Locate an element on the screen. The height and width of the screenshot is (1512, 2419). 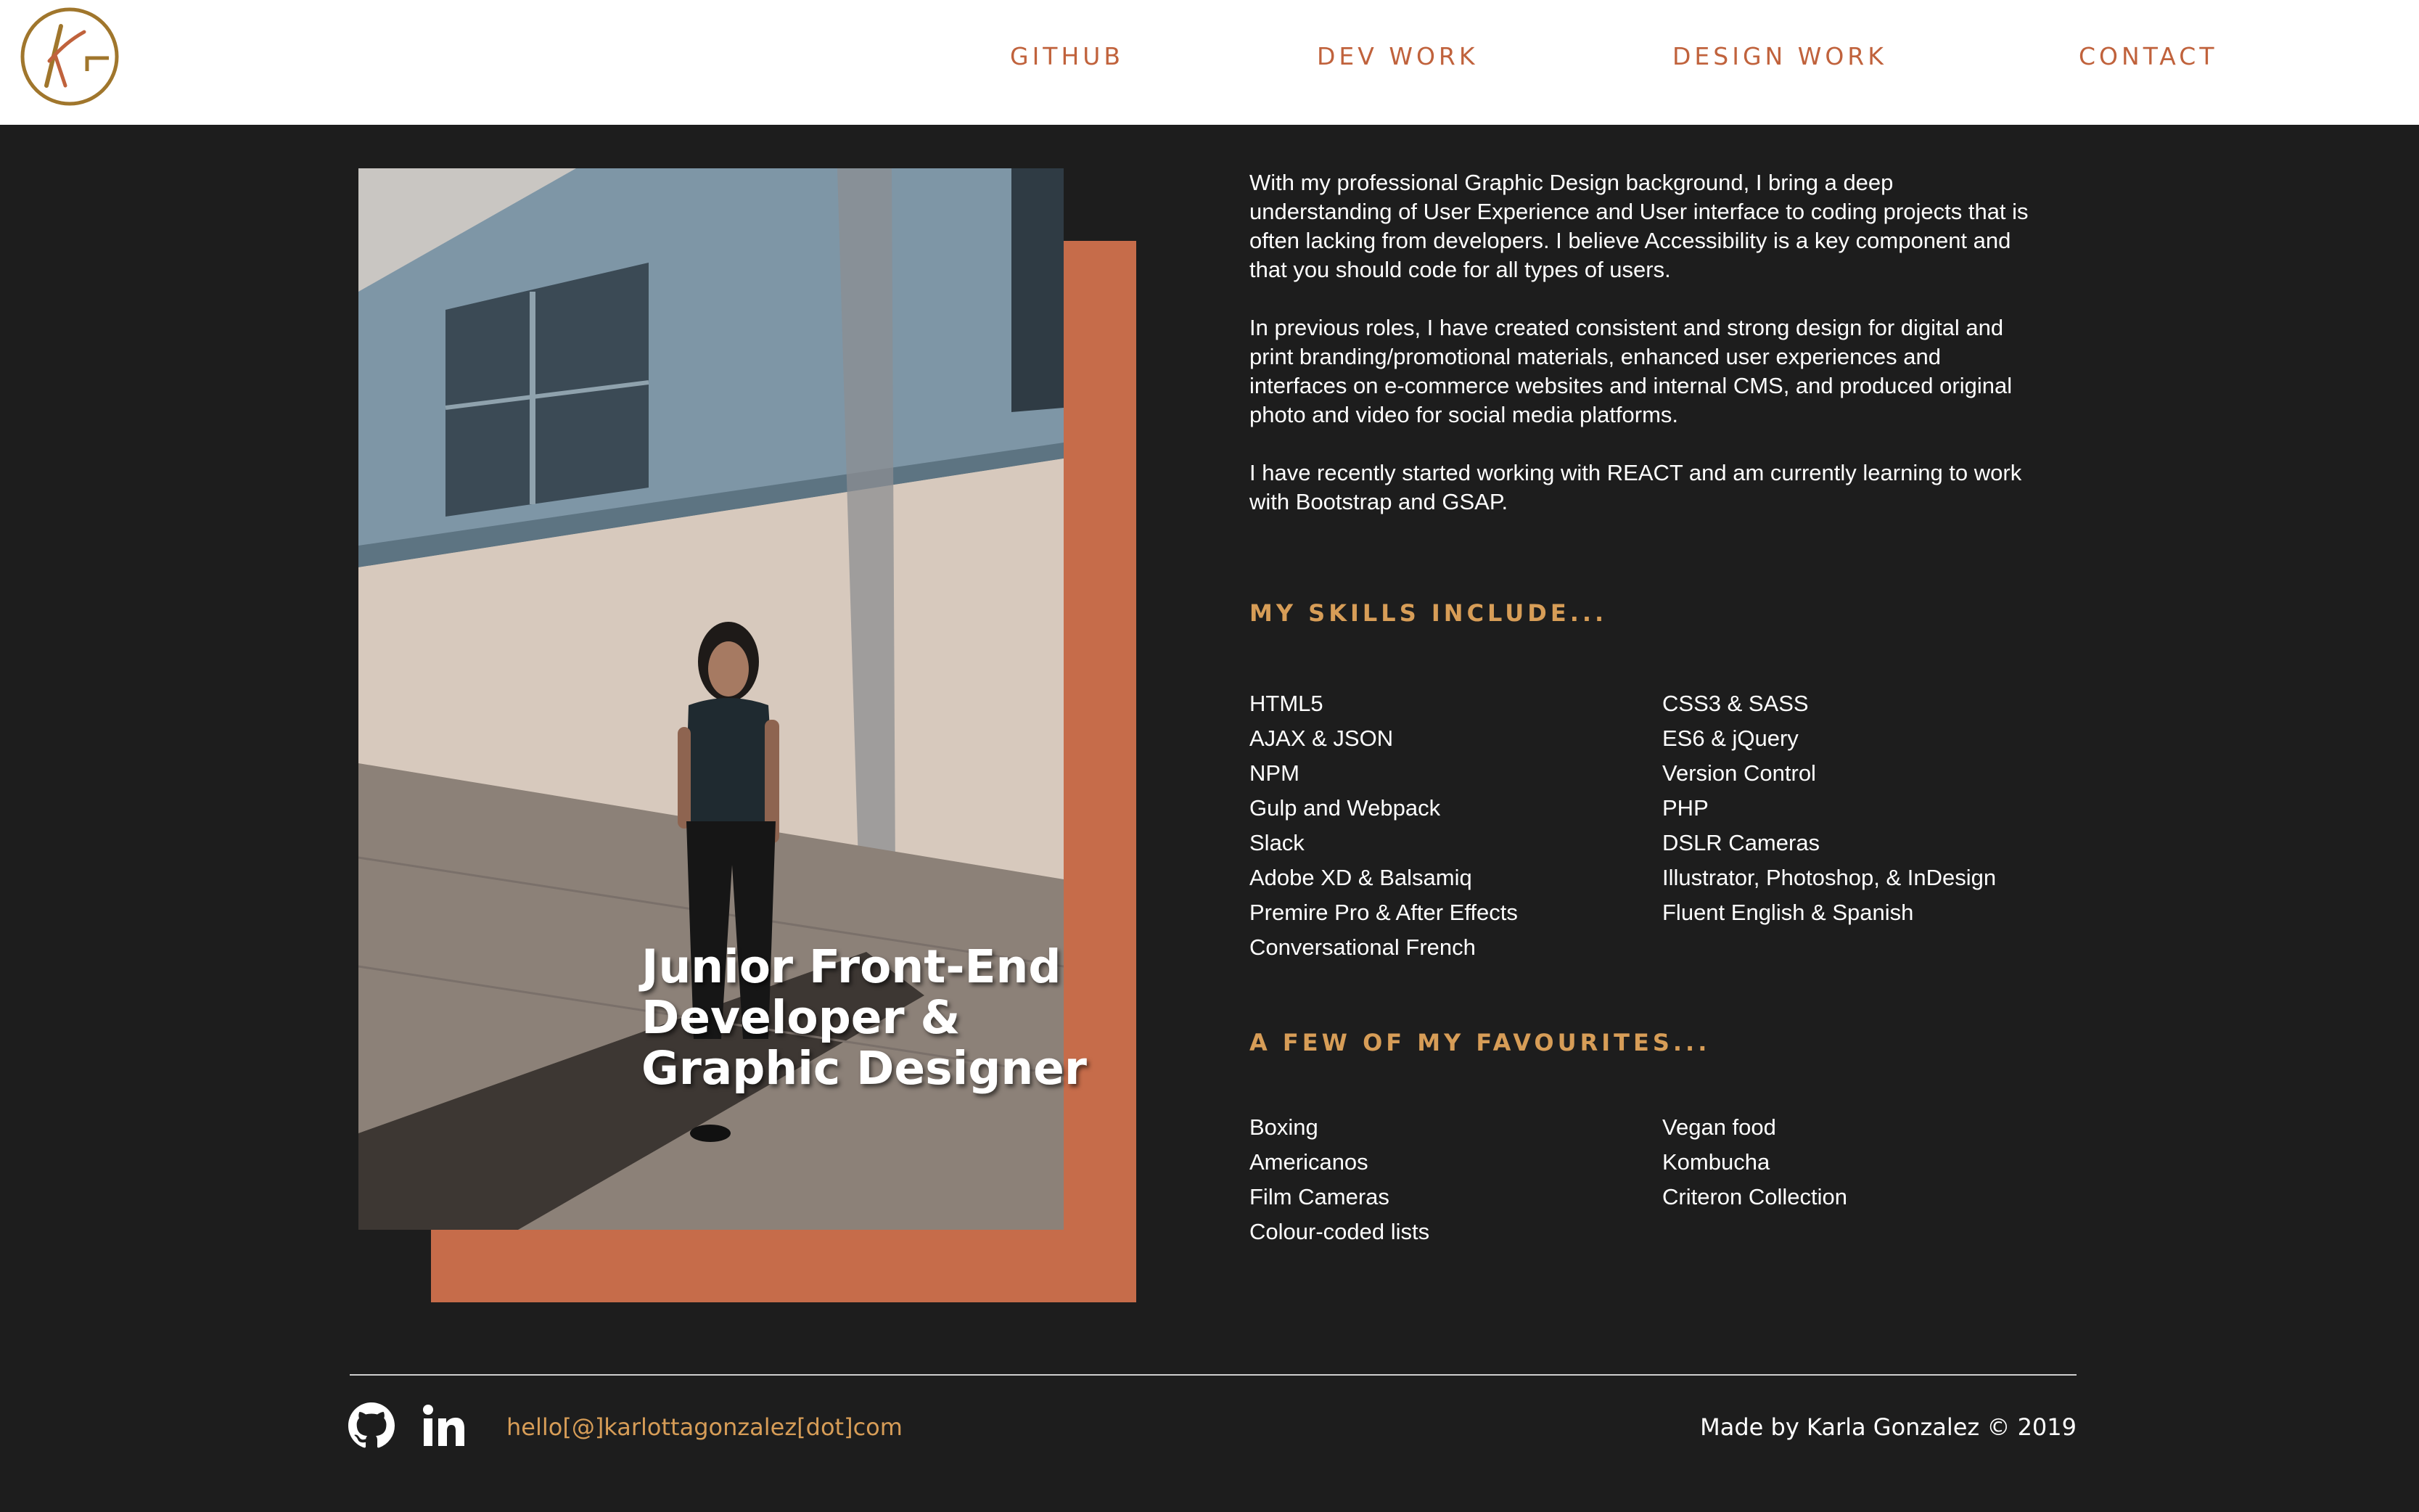
skill-item: ES6 & jQuery is located at coordinates (1730, 739).